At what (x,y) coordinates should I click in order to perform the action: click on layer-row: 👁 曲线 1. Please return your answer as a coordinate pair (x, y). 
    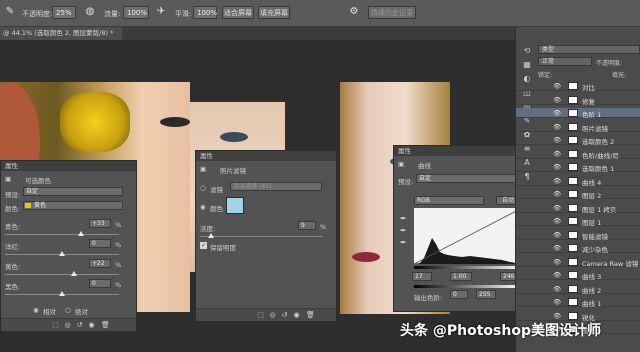
    Looking at the image, I should click on (578, 302).